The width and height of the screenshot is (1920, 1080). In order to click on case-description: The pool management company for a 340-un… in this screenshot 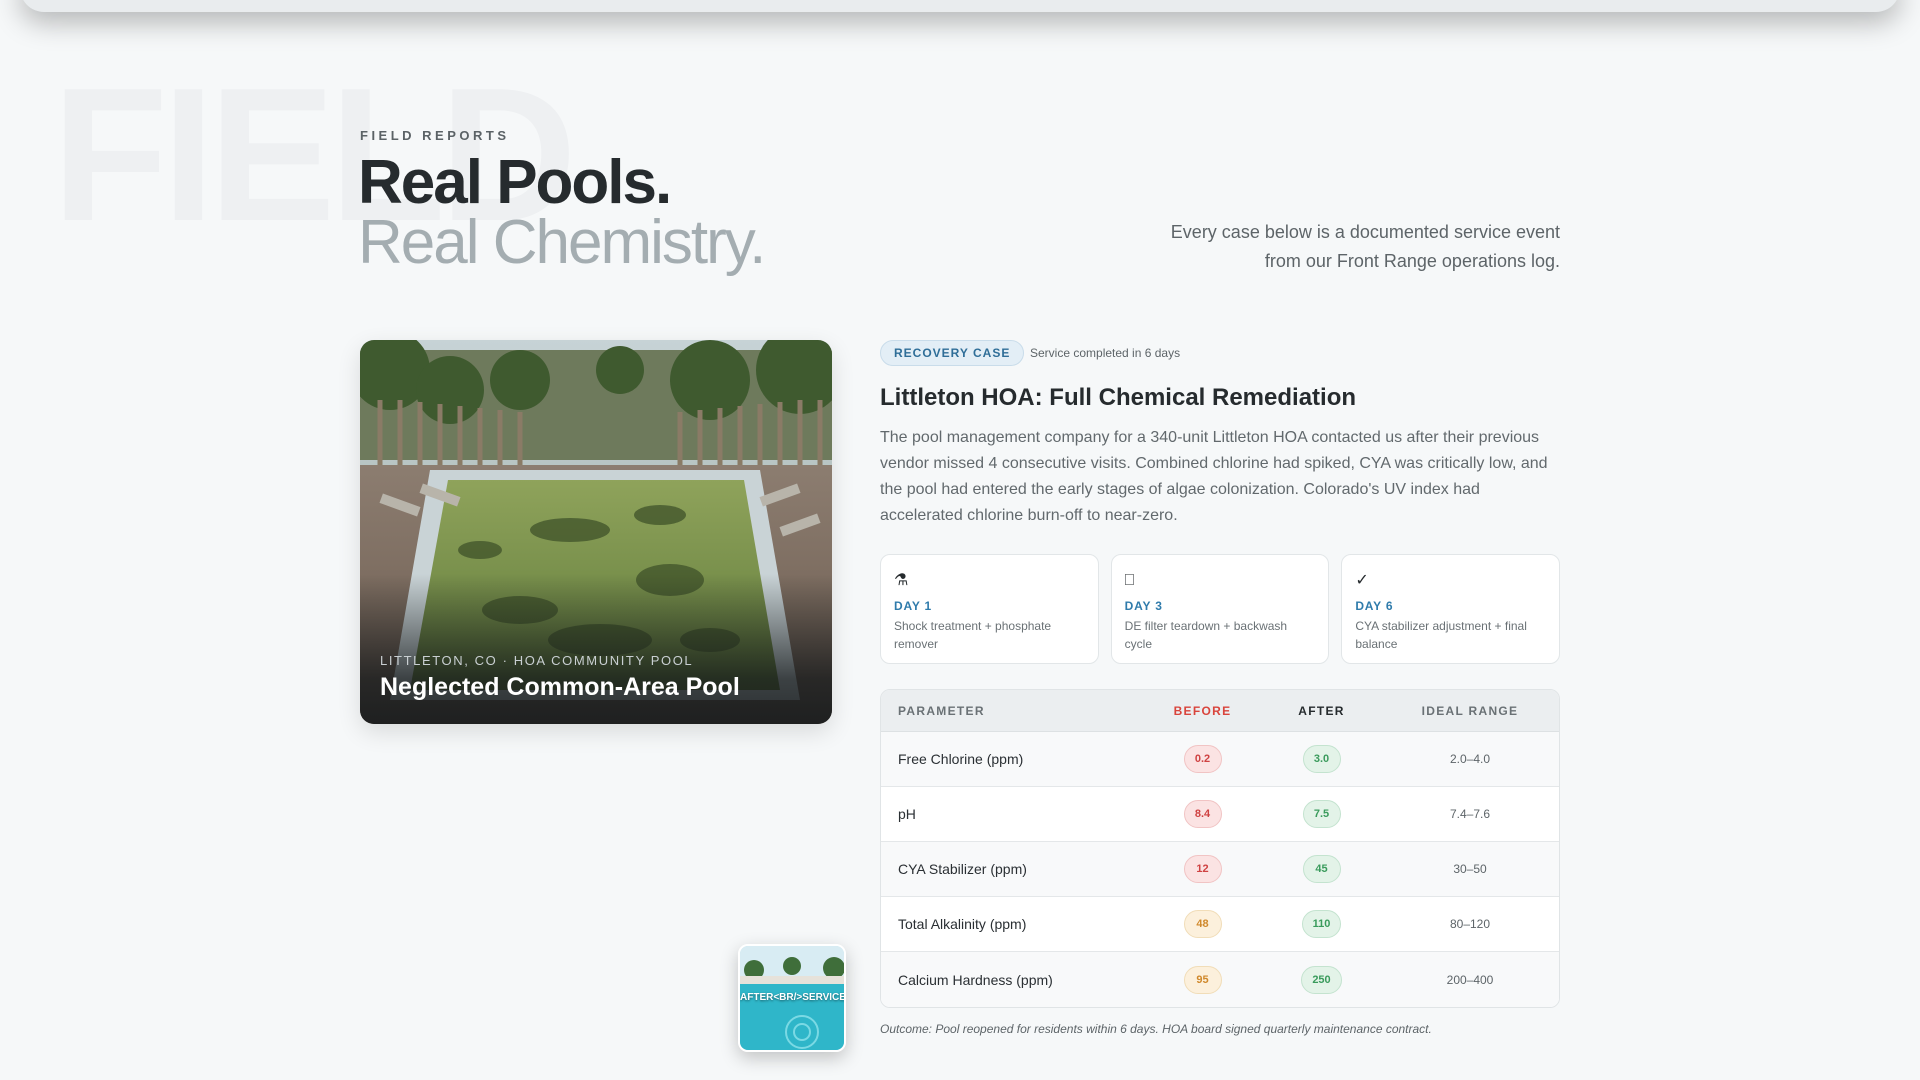, I will do `click(1214, 476)`.